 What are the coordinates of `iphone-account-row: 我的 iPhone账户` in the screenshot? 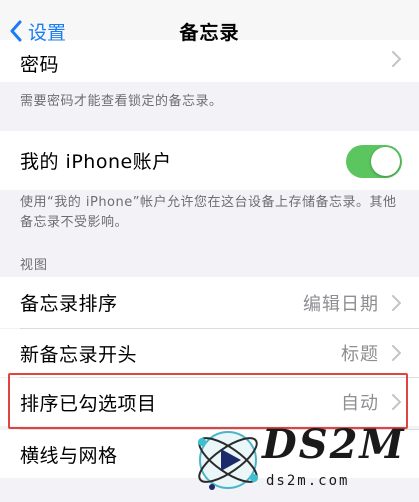 It's located at (209, 160).